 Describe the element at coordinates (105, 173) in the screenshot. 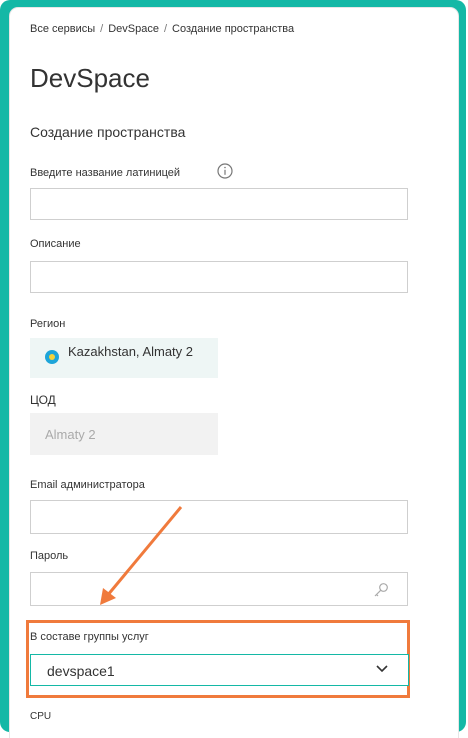

I see `name-label: Введите название латиницей` at that location.